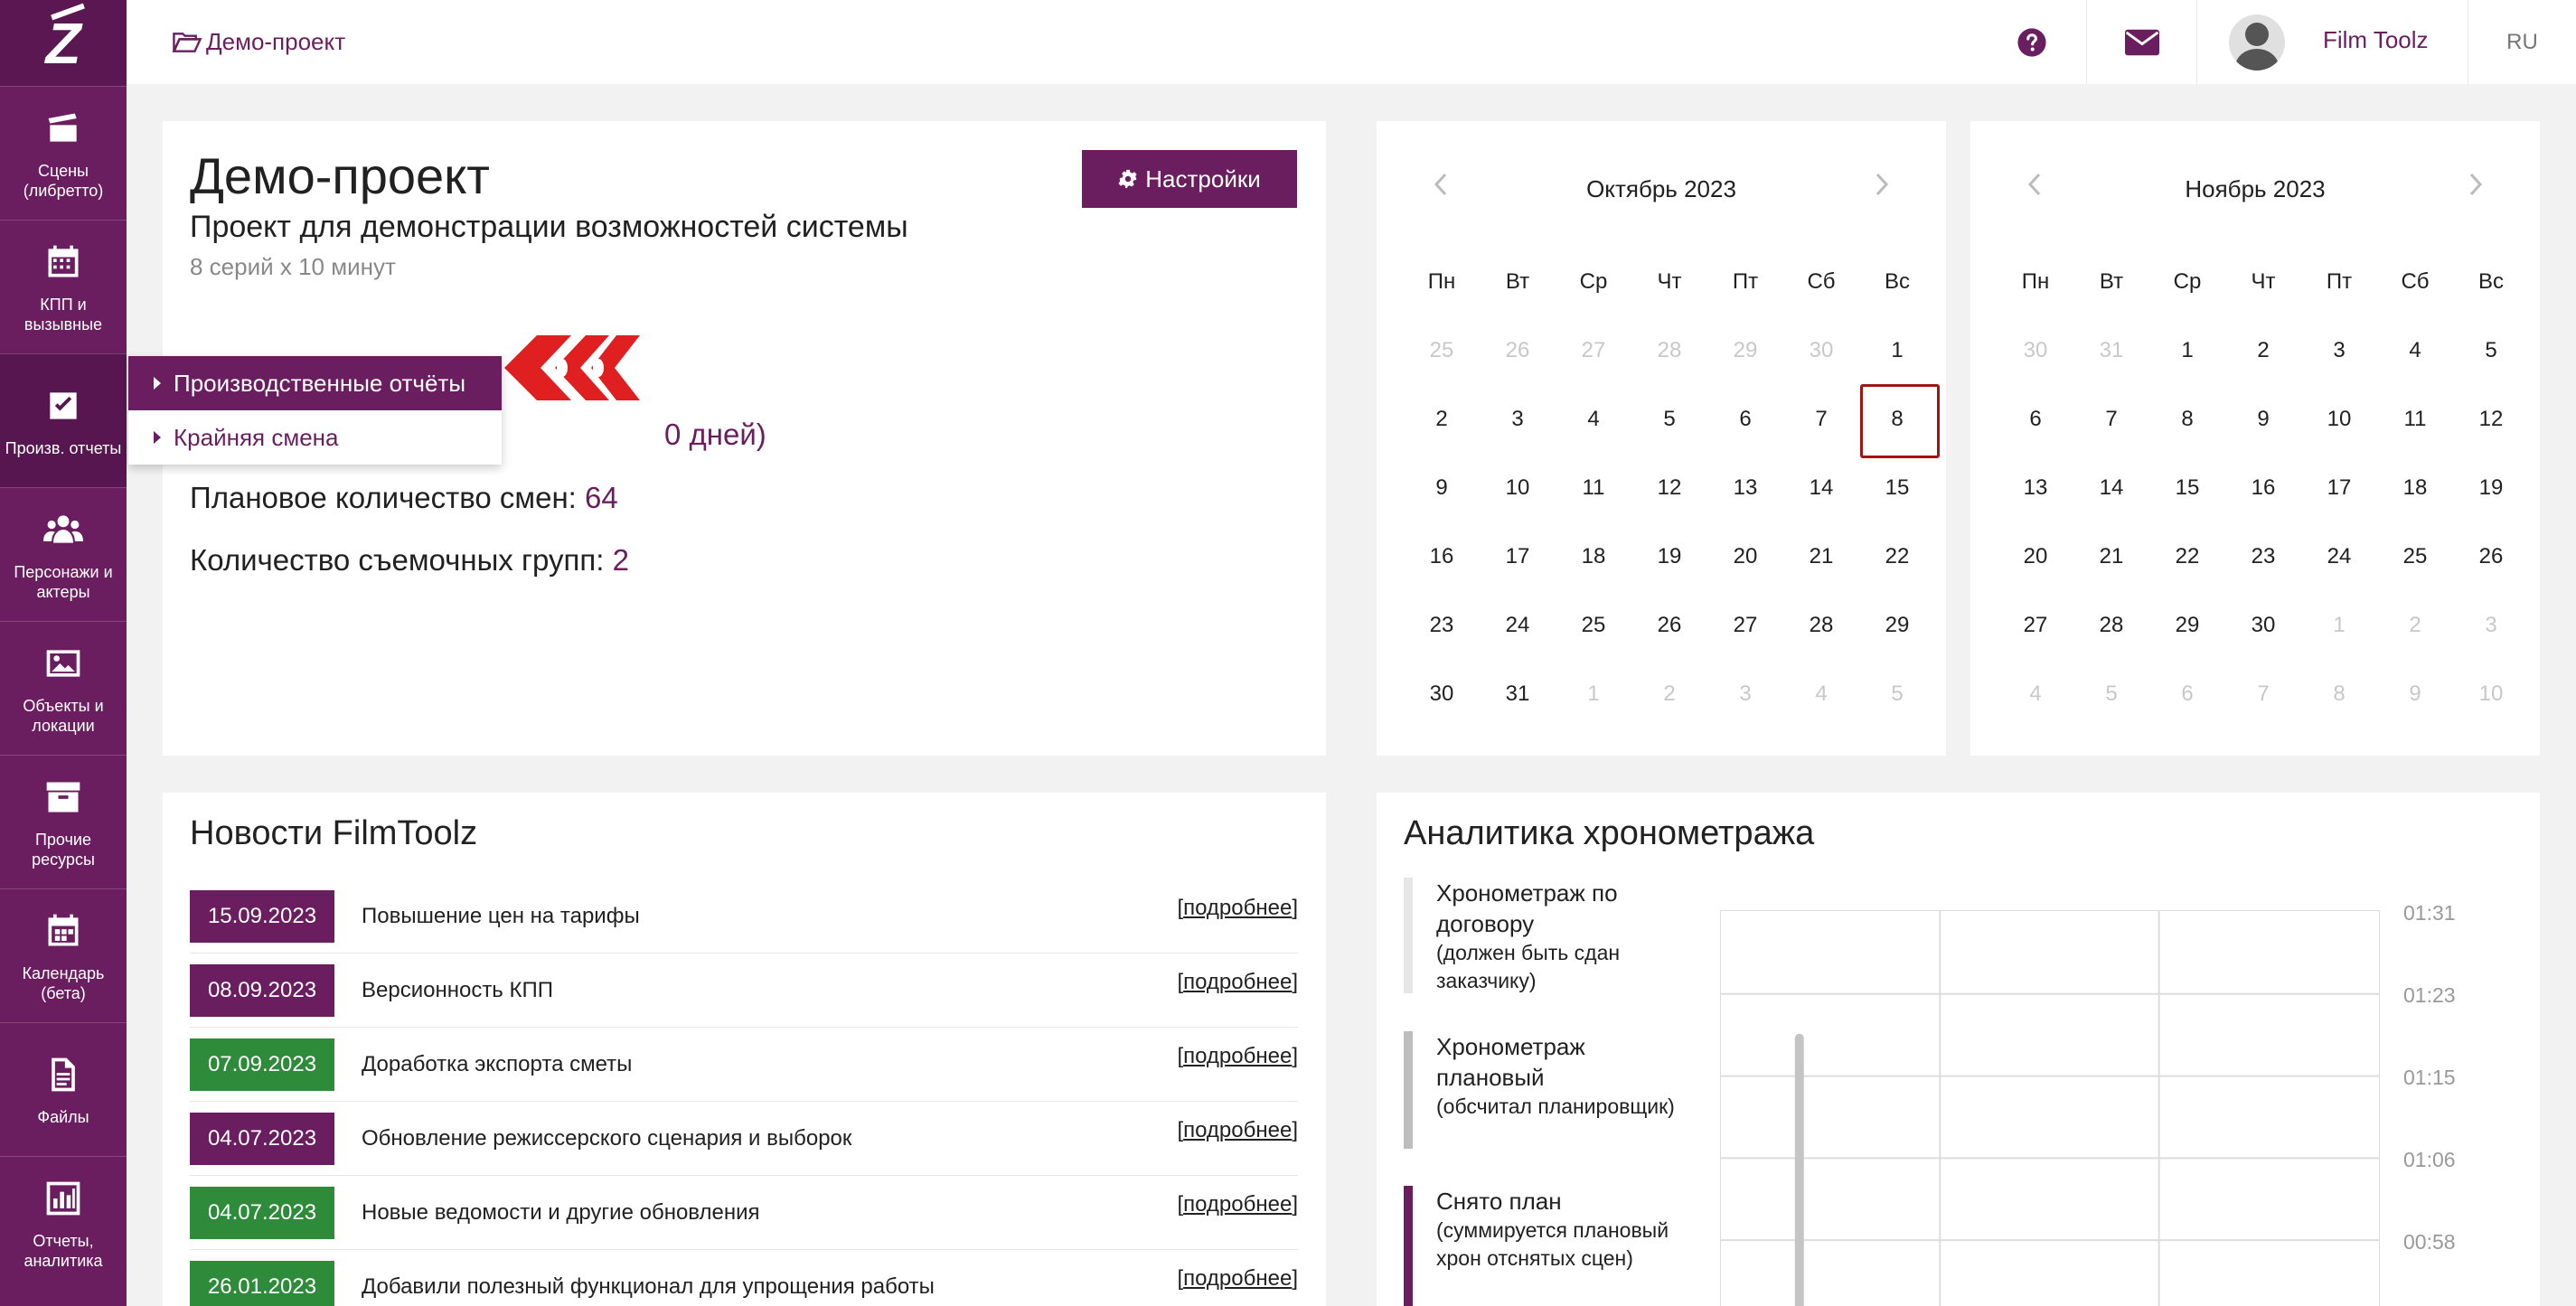 Image resolution: width=2576 pixels, height=1306 pixels. Describe the element at coordinates (315, 437) in the screenshot. I see `submenu-item-last-shift: Крайняя смена` at that location.